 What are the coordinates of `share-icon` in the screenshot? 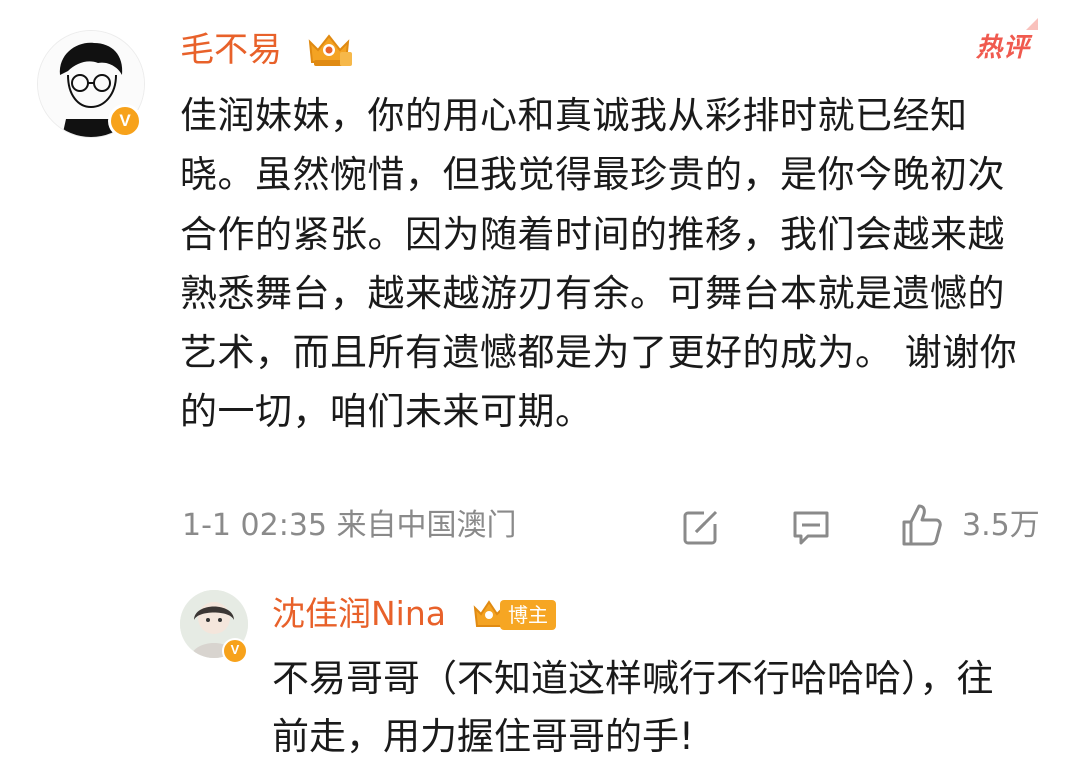 It's located at (701, 527).